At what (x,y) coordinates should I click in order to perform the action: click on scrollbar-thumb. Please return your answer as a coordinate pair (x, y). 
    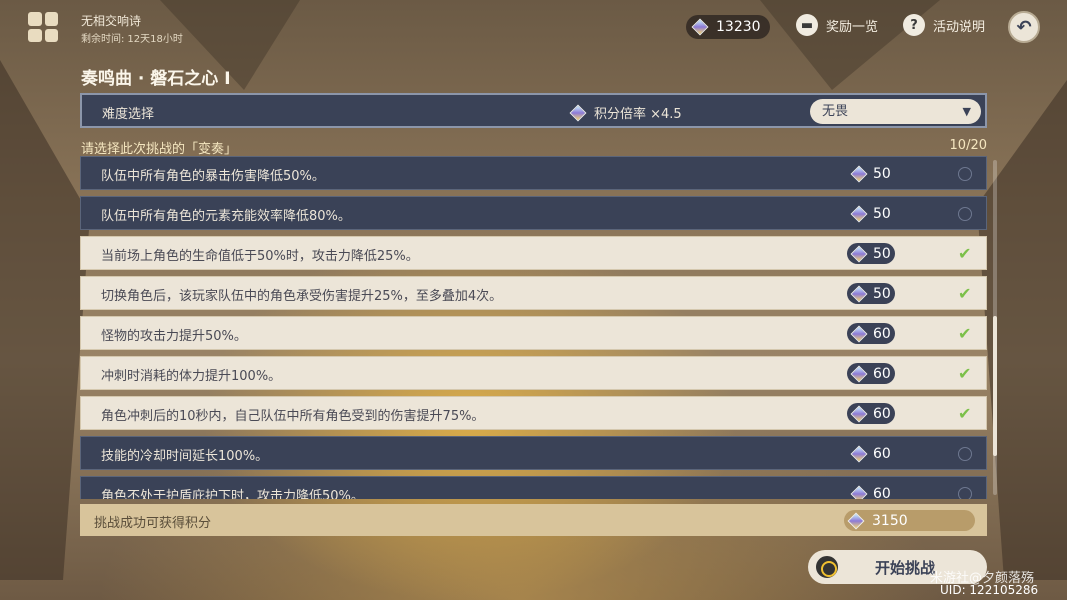
    Looking at the image, I should click on (995, 386).